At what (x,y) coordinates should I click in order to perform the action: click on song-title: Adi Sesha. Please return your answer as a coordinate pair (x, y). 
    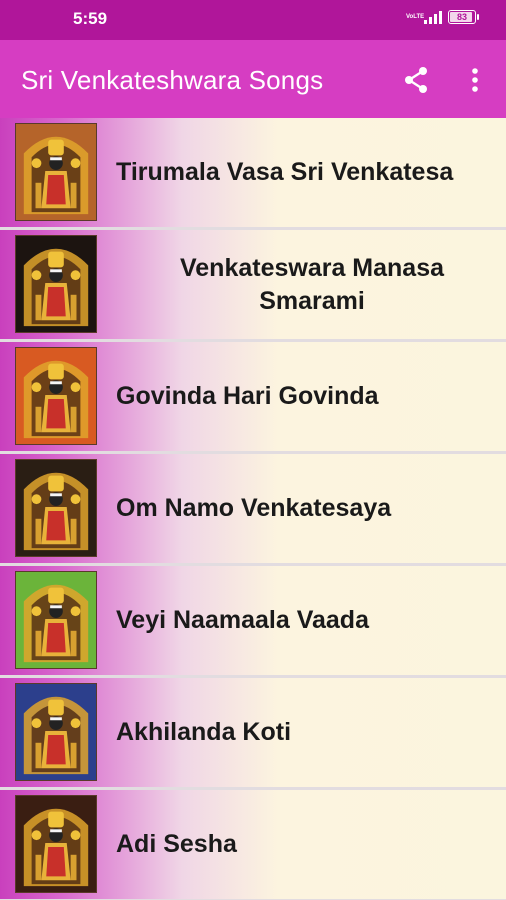
    Looking at the image, I should click on (176, 844).